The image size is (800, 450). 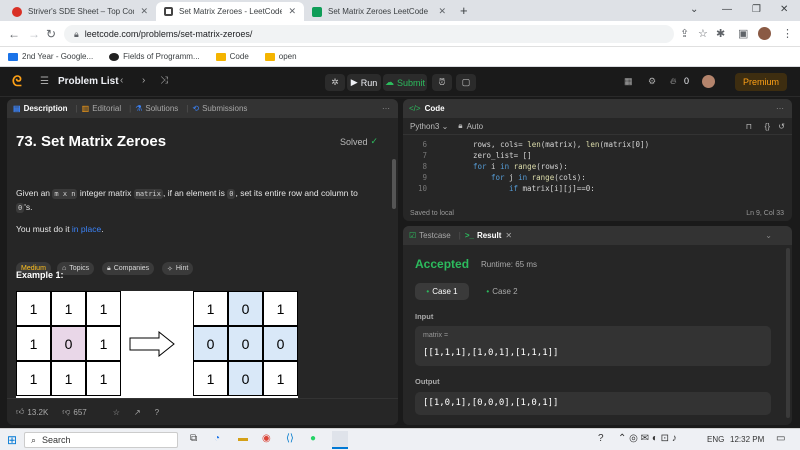 I want to click on forward-icon: →, so click(x=34, y=34).